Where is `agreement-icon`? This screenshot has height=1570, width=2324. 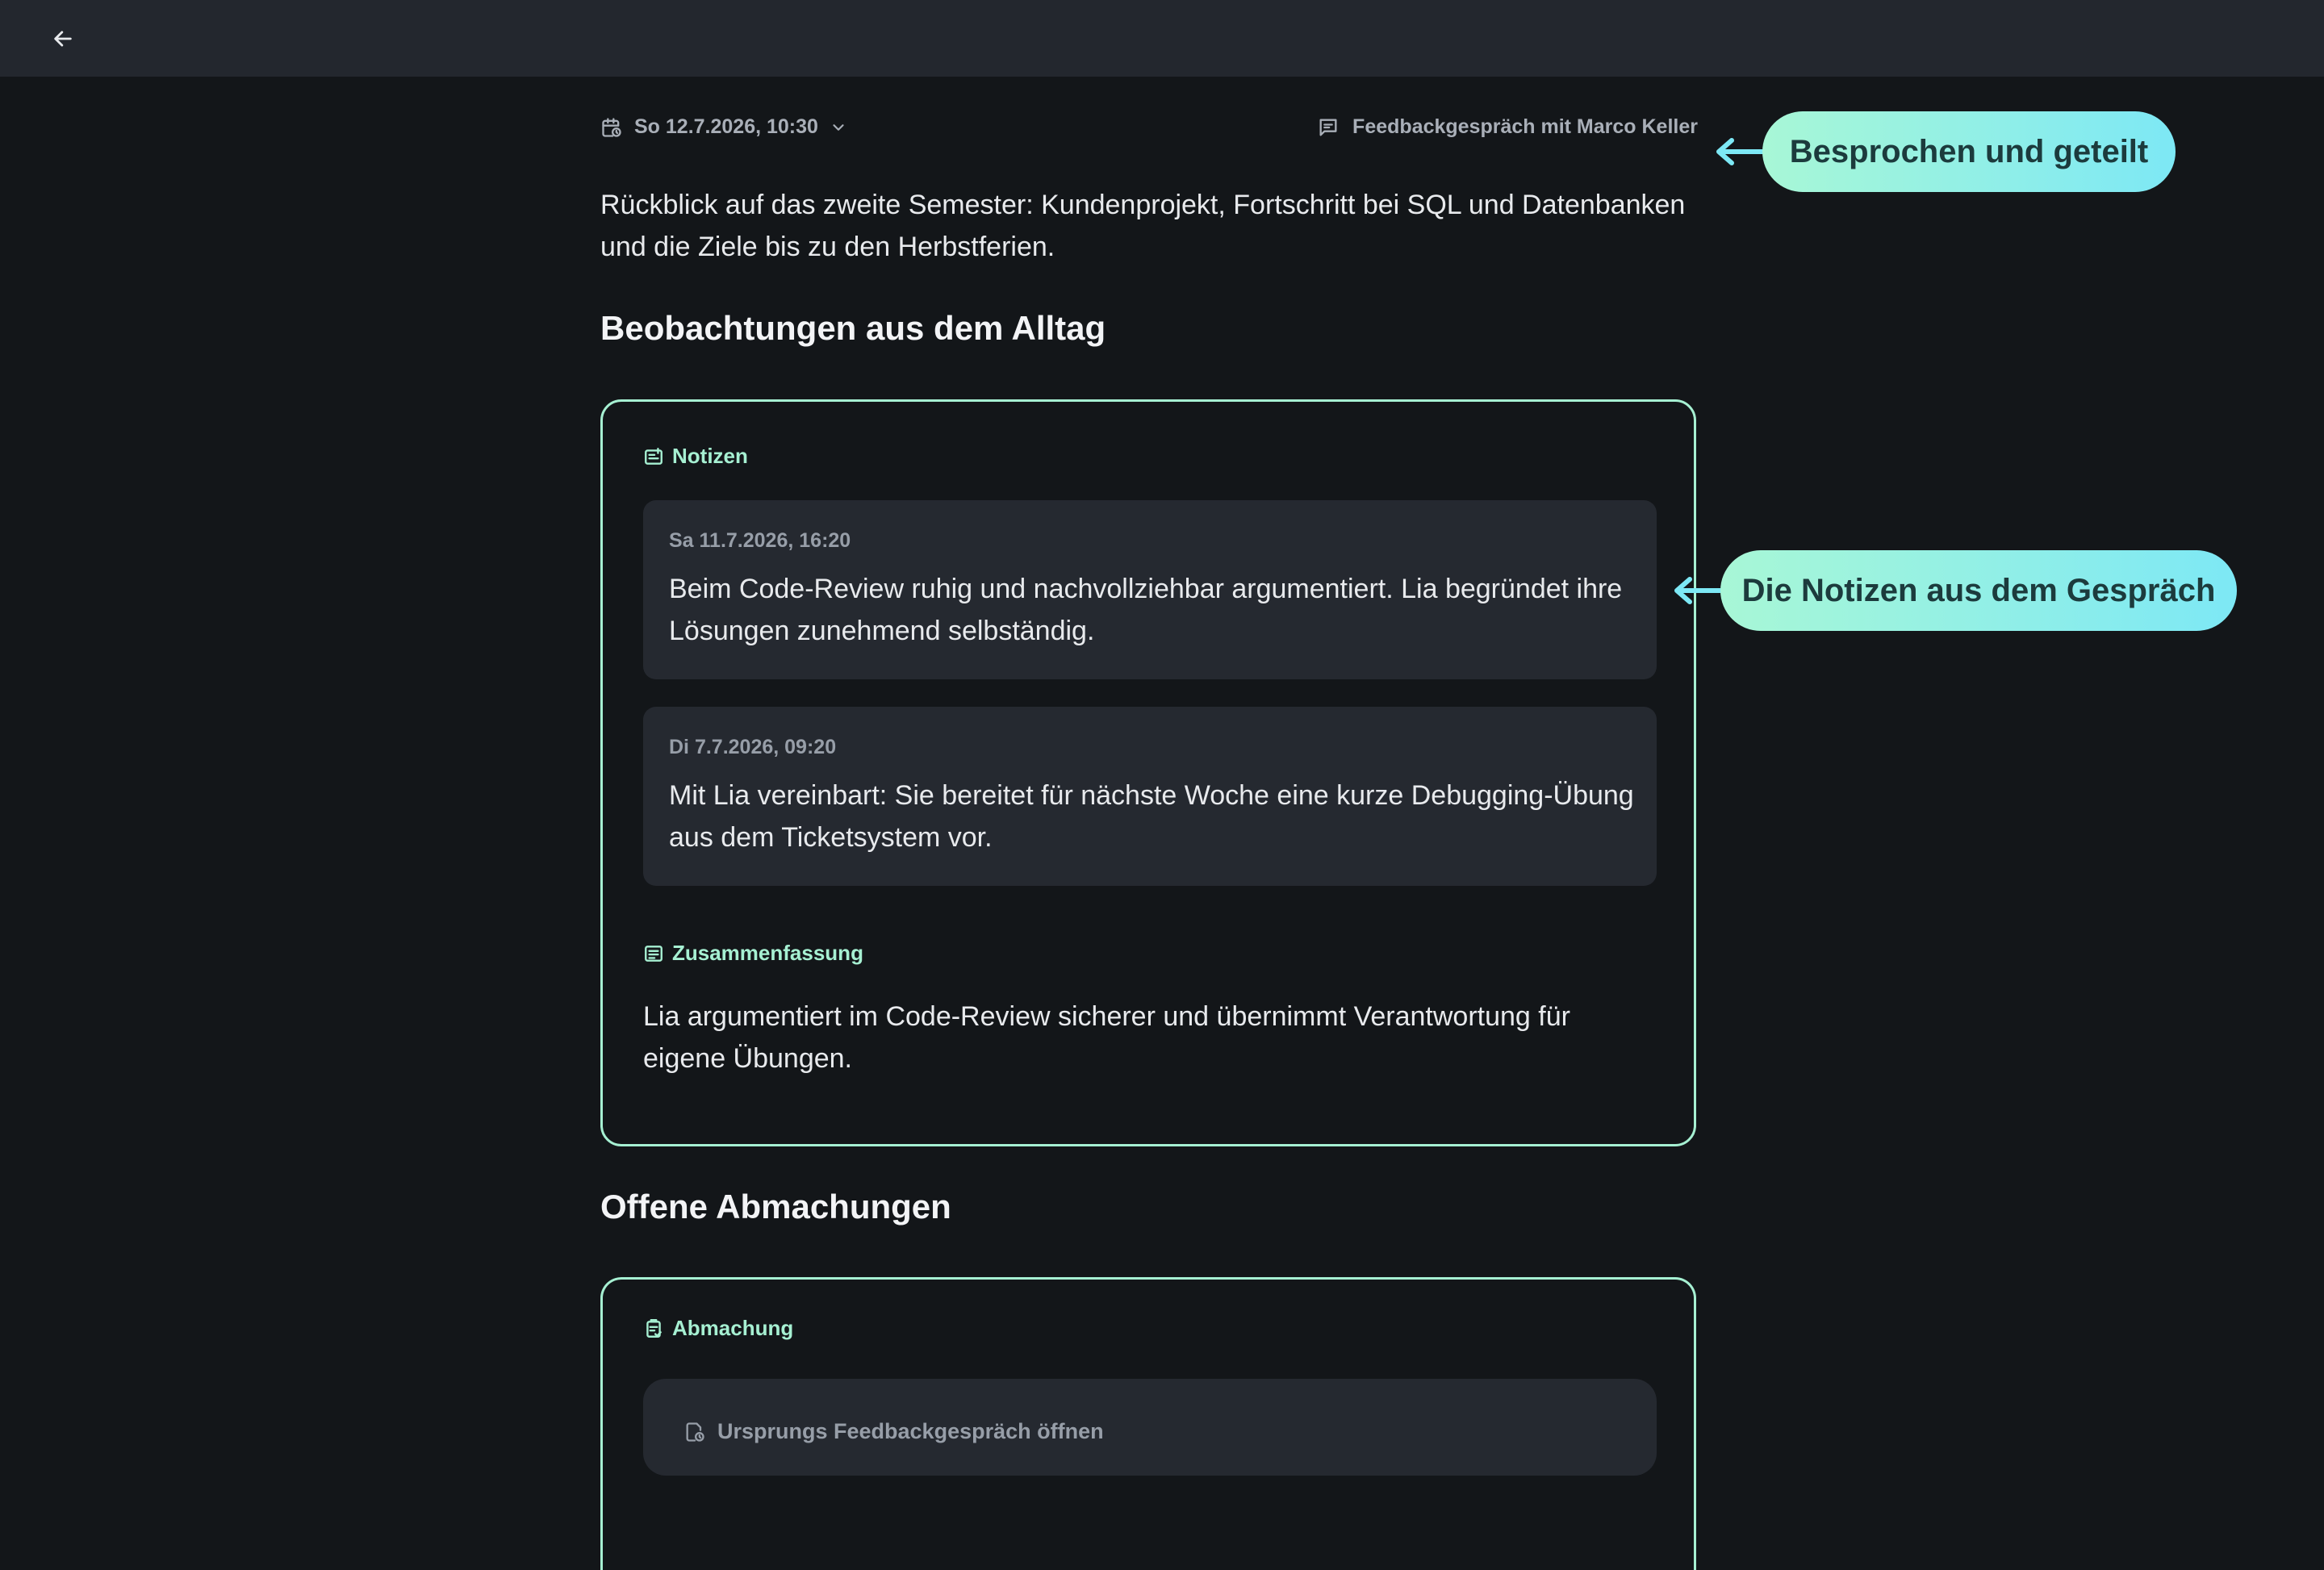
agreement-icon is located at coordinates (654, 1328).